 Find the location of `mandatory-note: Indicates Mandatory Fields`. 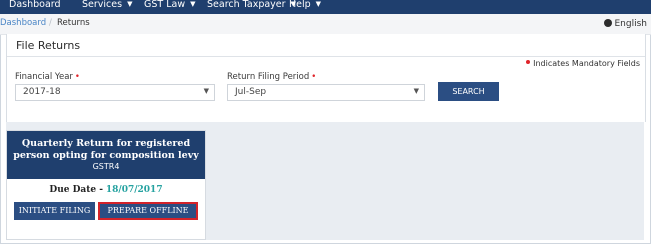

mandatory-note: Indicates Mandatory Fields is located at coordinates (583, 63).